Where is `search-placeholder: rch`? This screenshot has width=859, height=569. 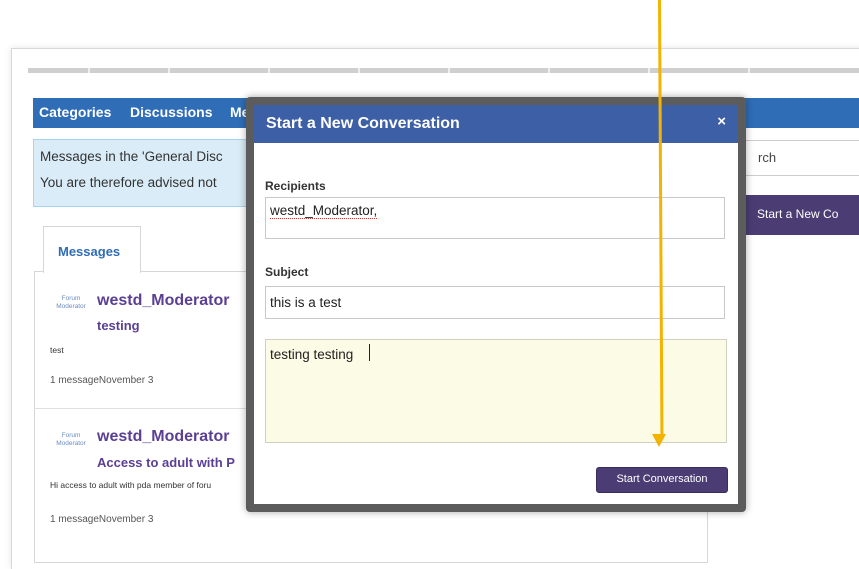
search-placeholder: rch is located at coordinates (767, 157).